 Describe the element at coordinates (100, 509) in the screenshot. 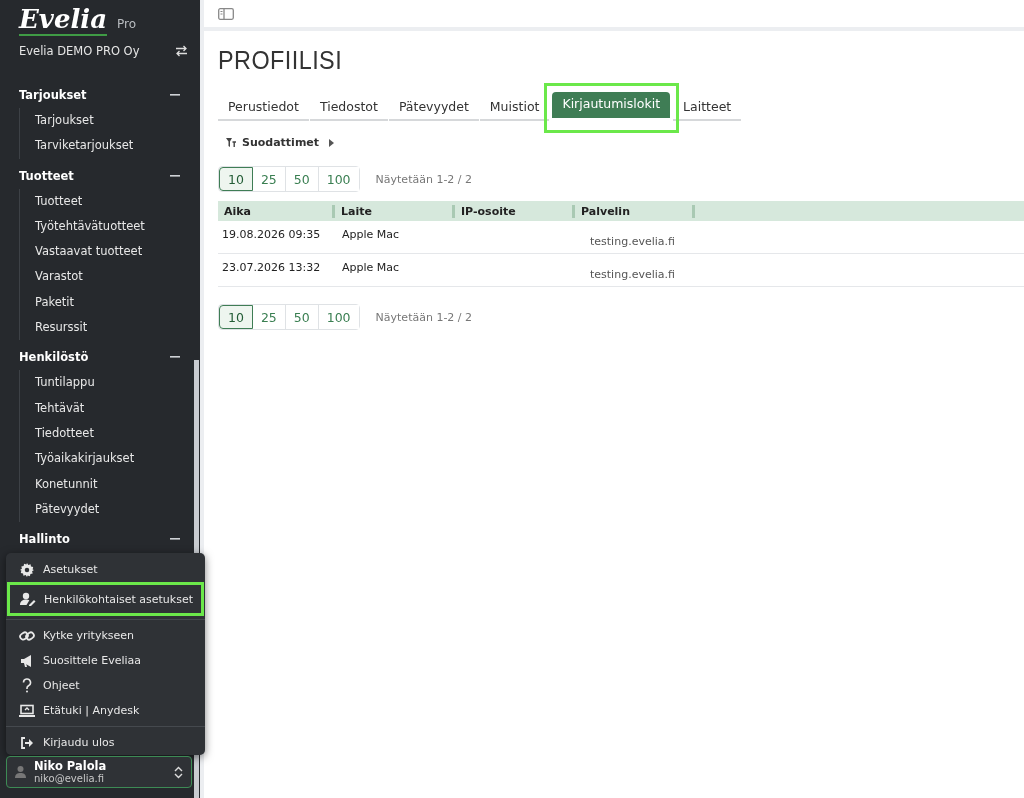

I see `sidebar-item: Pätevyydet` at that location.